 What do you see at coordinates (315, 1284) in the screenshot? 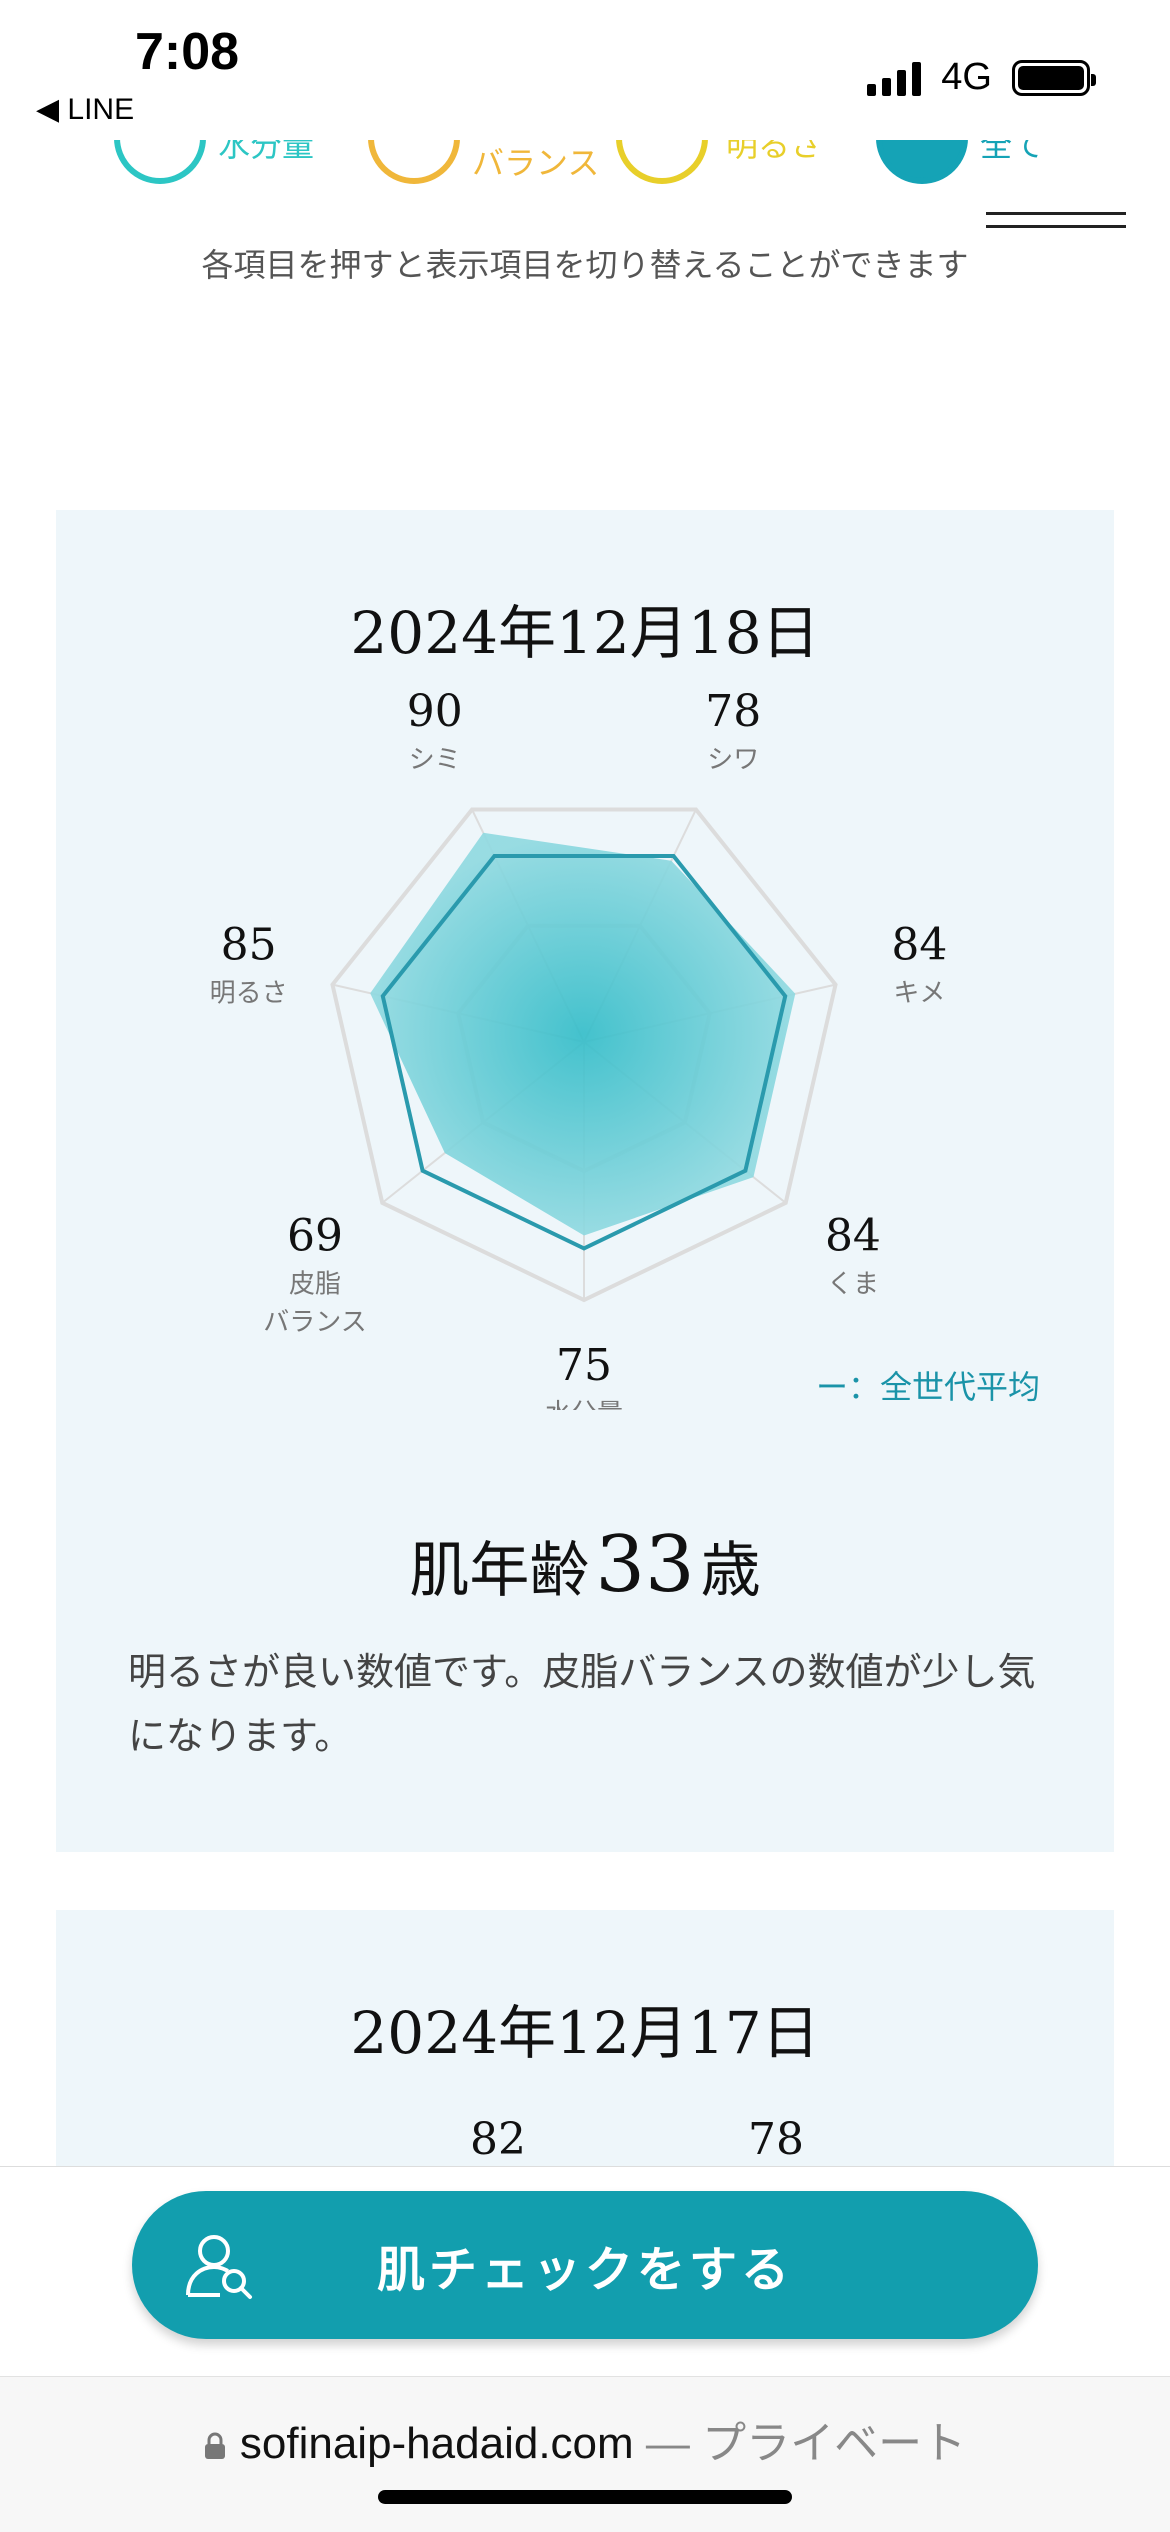
I see `axis-label: 皮脂` at bounding box center [315, 1284].